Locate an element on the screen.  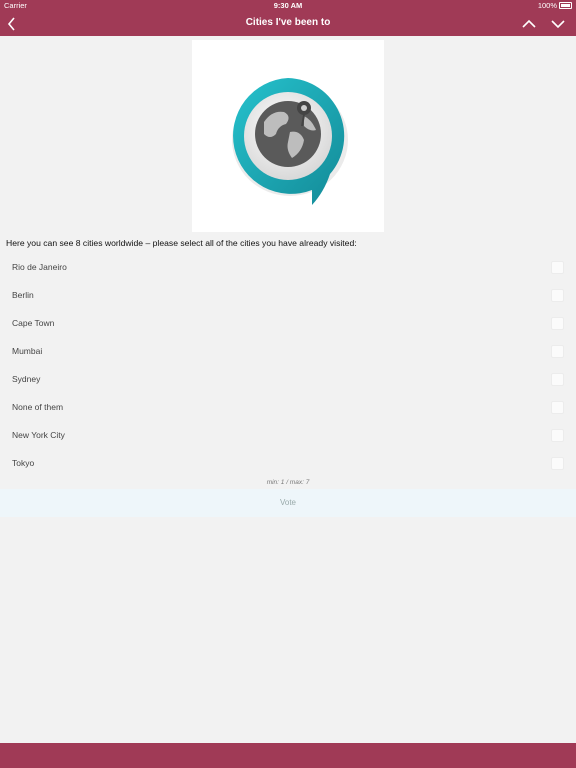
status-bar: Carrier 9:30 AM 100% is located at coordinates (288, 6).